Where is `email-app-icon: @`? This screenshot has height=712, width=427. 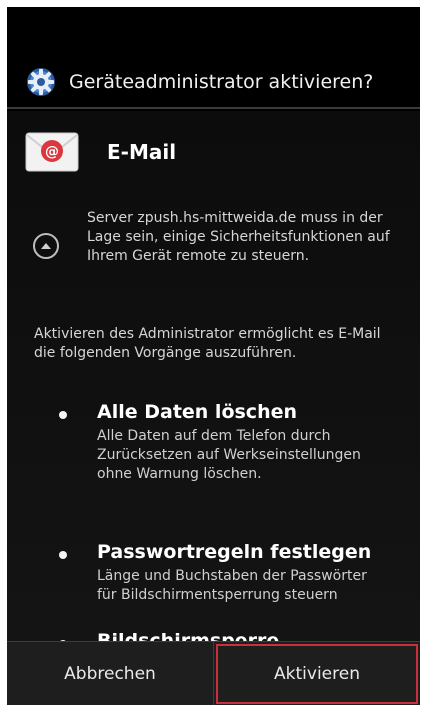
email-app-icon: @ is located at coordinates (52, 152).